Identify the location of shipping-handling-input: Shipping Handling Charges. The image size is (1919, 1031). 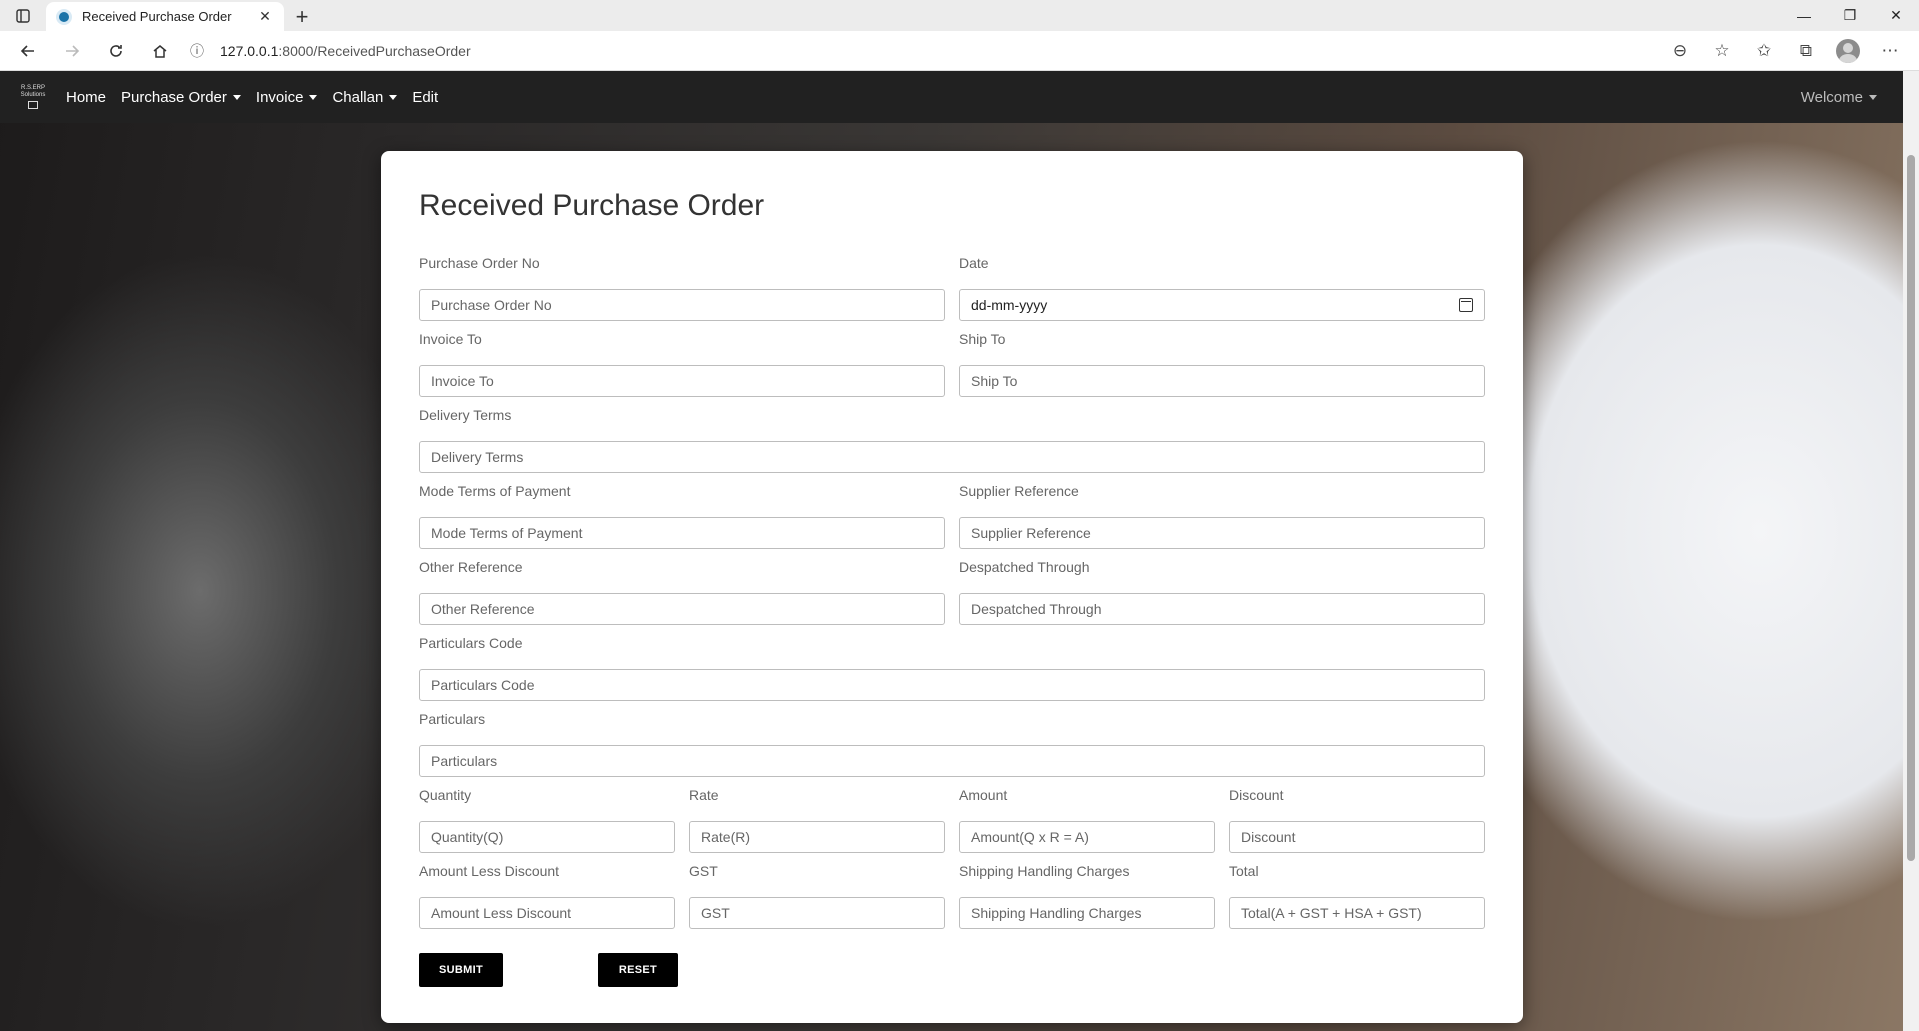
(1087, 913).